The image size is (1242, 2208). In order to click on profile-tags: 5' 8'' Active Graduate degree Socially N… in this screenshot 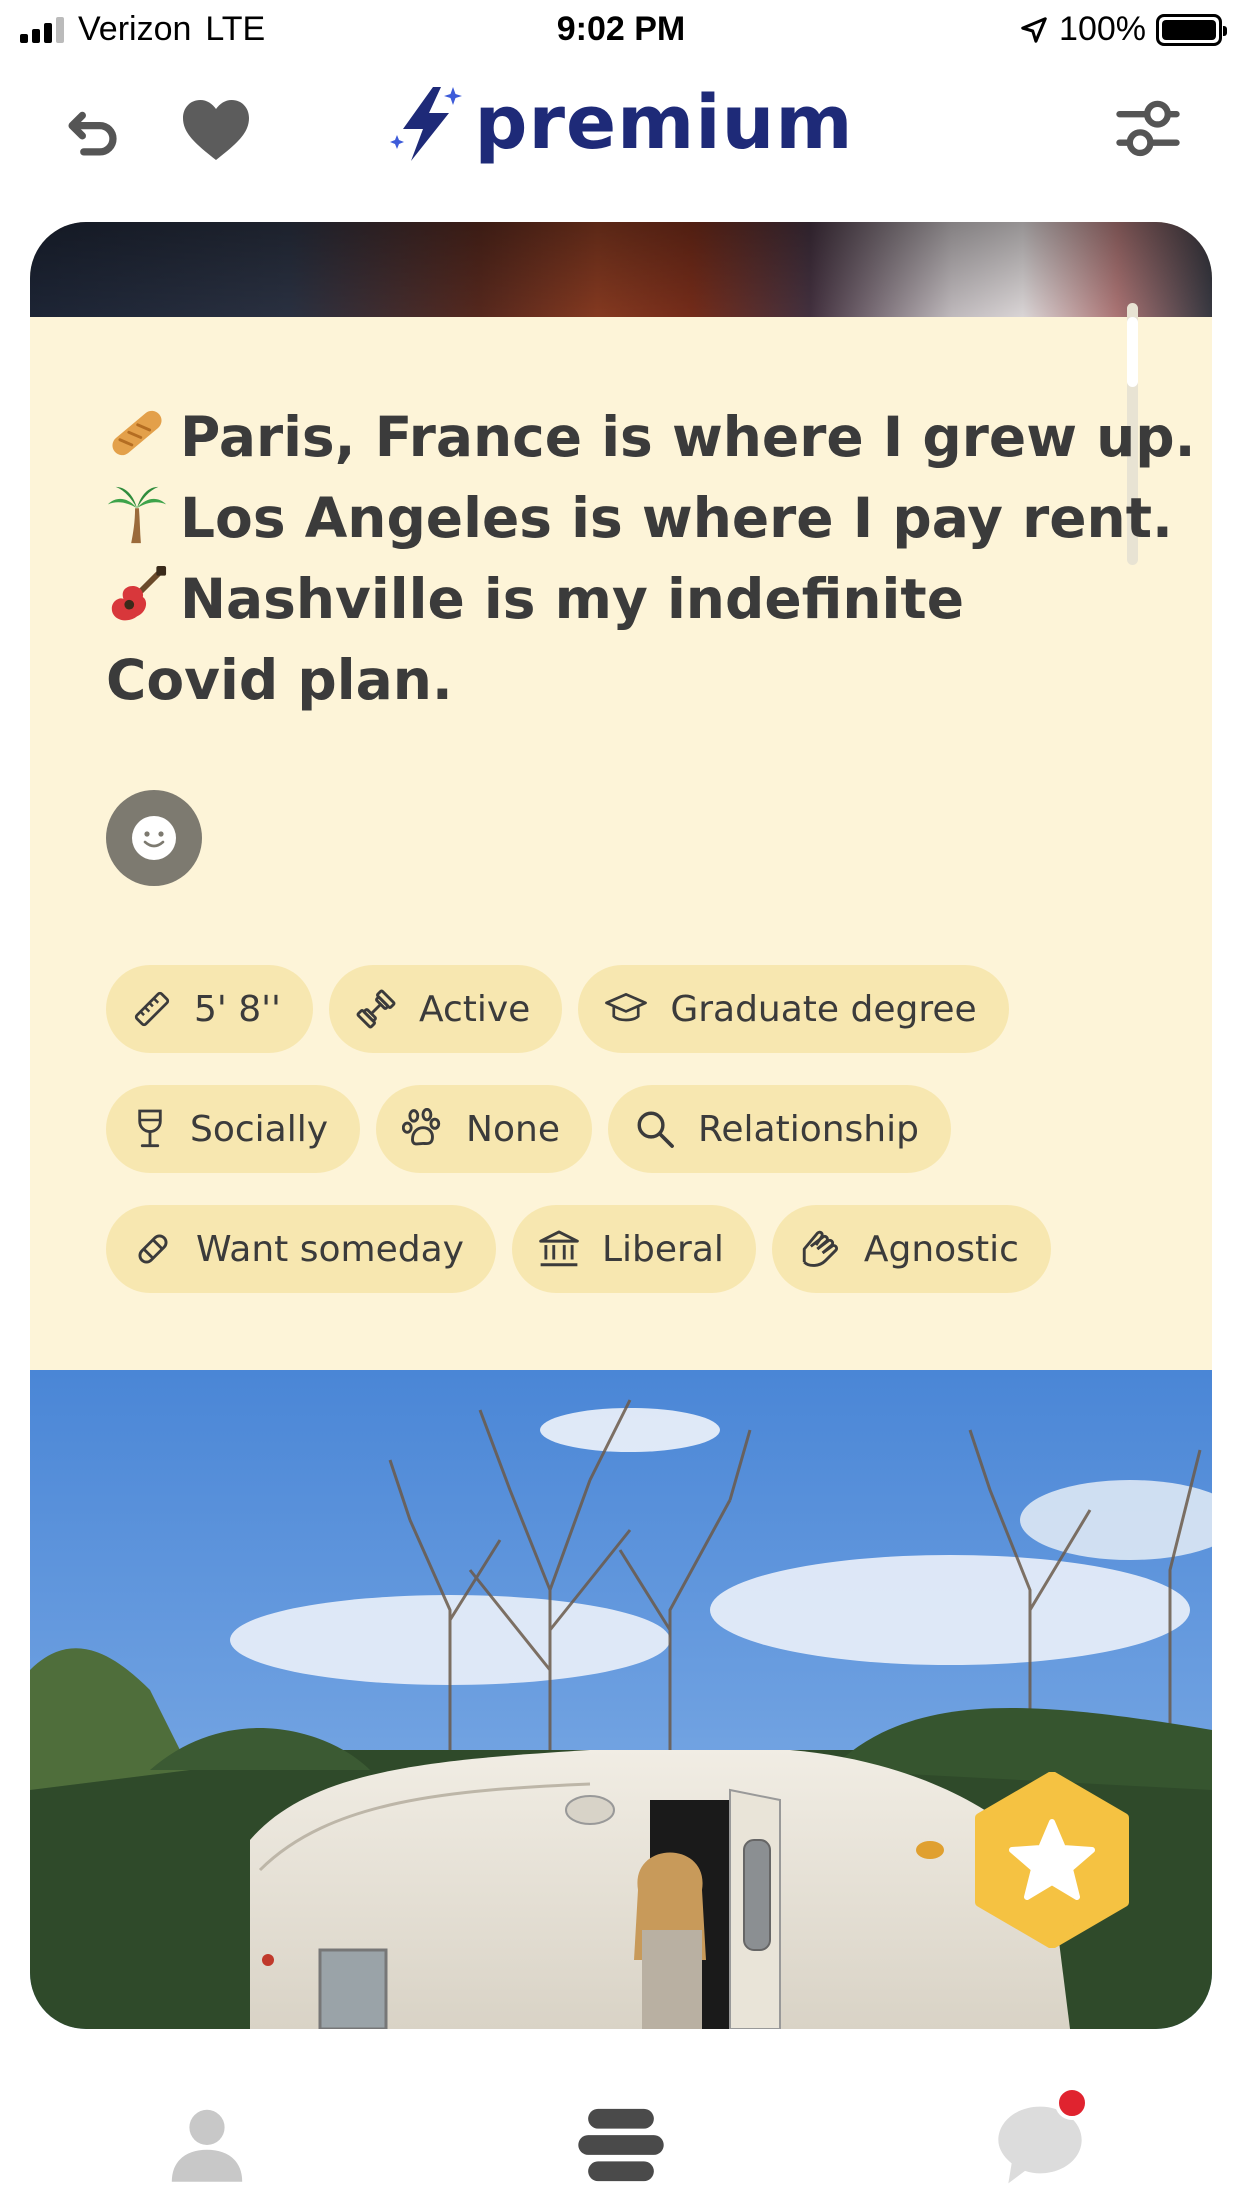, I will do `click(636, 1145)`.